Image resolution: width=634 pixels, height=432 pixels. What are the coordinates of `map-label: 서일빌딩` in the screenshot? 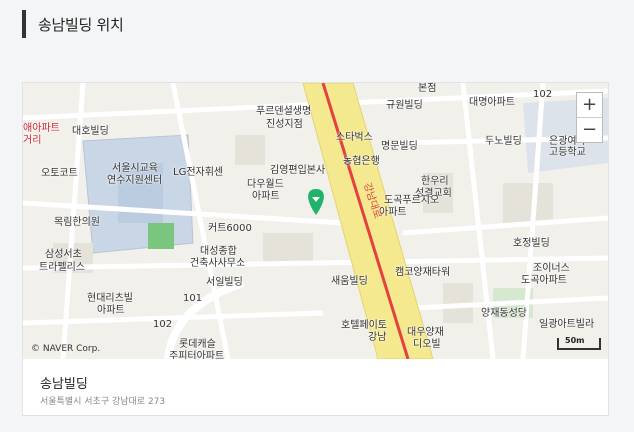 It's located at (224, 282).